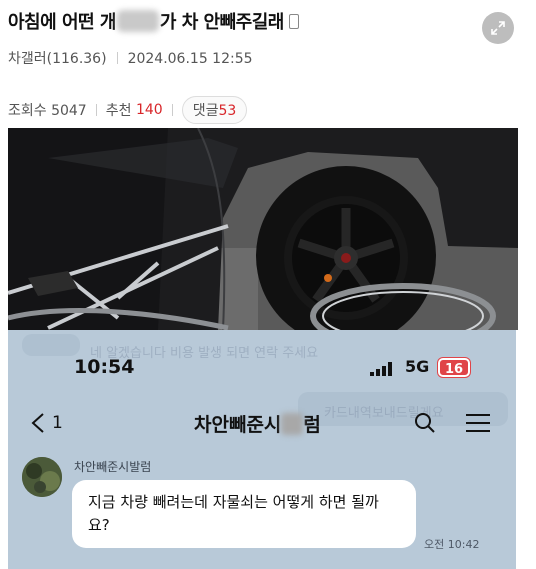 Image resolution: width=536 pixels, height=569 pixels. What do you see at coordinates (238, 425) in the screenshot?
I see `room-title-start: 차안빼준시` at bounding box center [238, 425].